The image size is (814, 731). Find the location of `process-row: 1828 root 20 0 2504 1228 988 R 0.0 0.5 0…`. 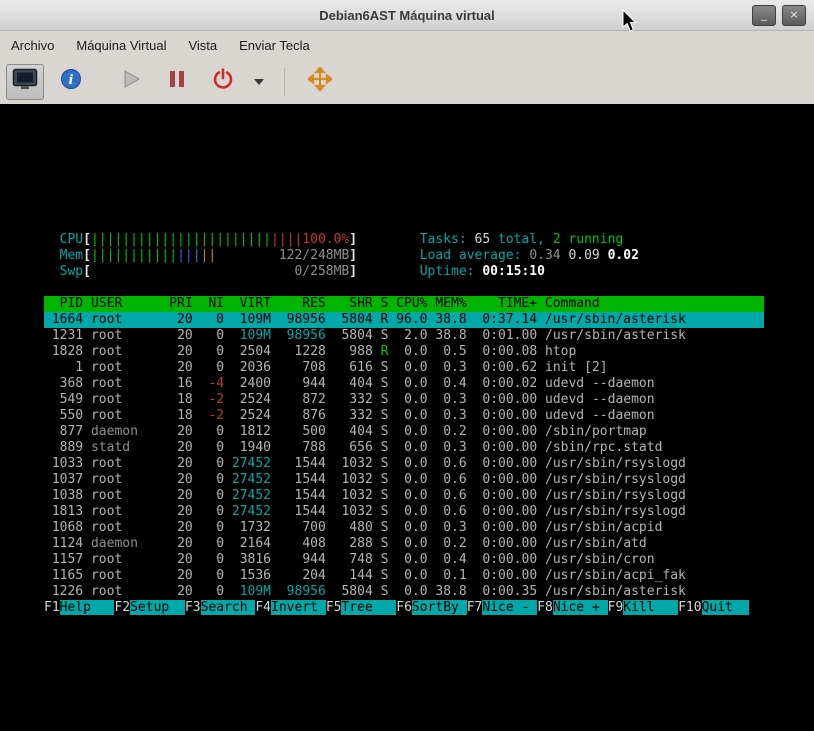

process-row: 1828 root 20 0 2504 1228 988 R 0.0 0.5 0… is located at coordinates (310, 351).